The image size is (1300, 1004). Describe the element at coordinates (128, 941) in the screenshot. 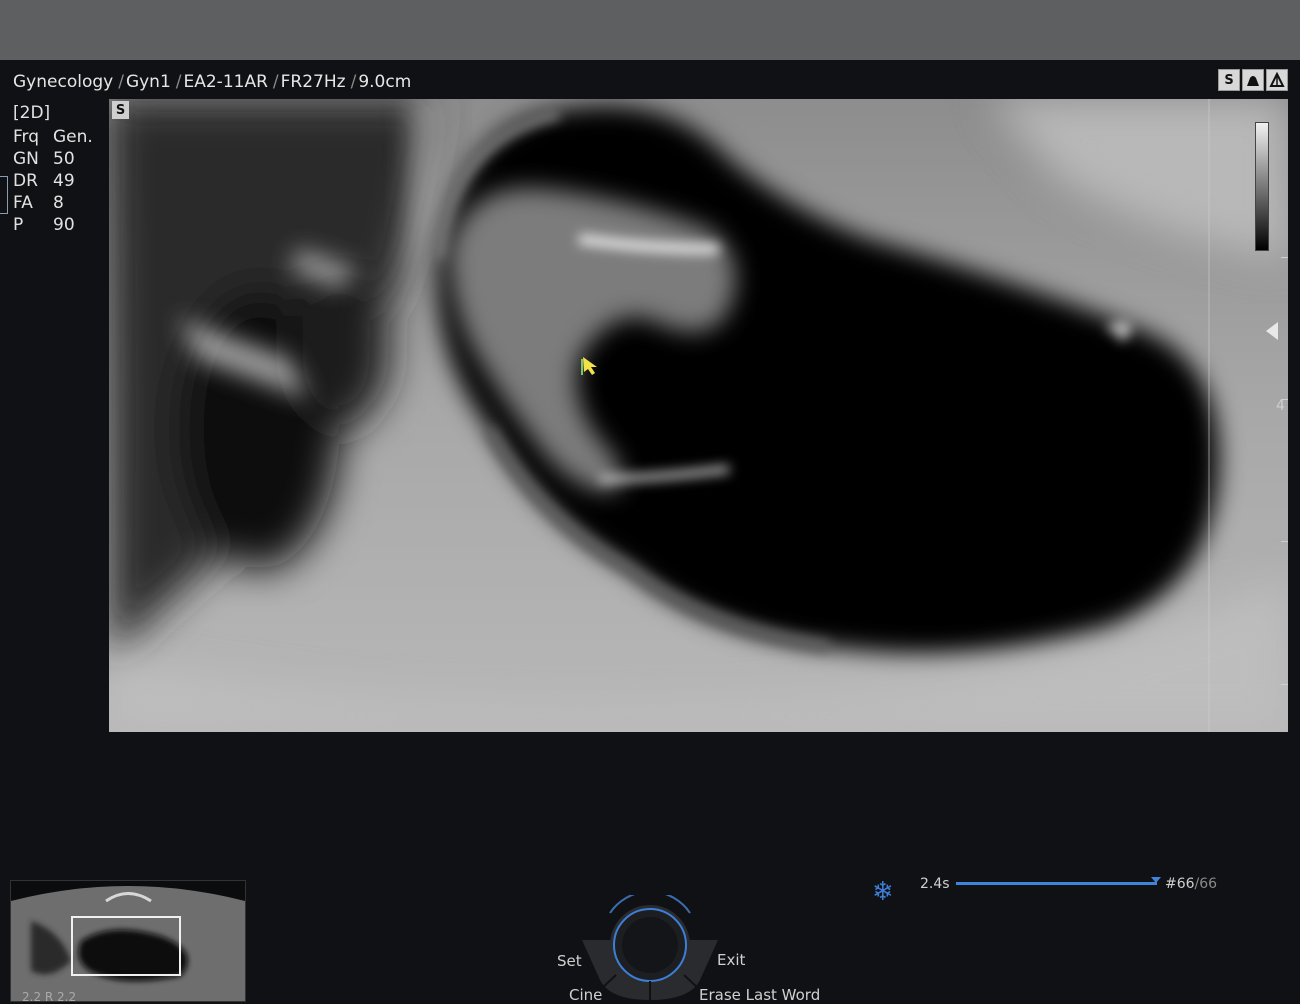

I see `reference-thumbnail` at that location.